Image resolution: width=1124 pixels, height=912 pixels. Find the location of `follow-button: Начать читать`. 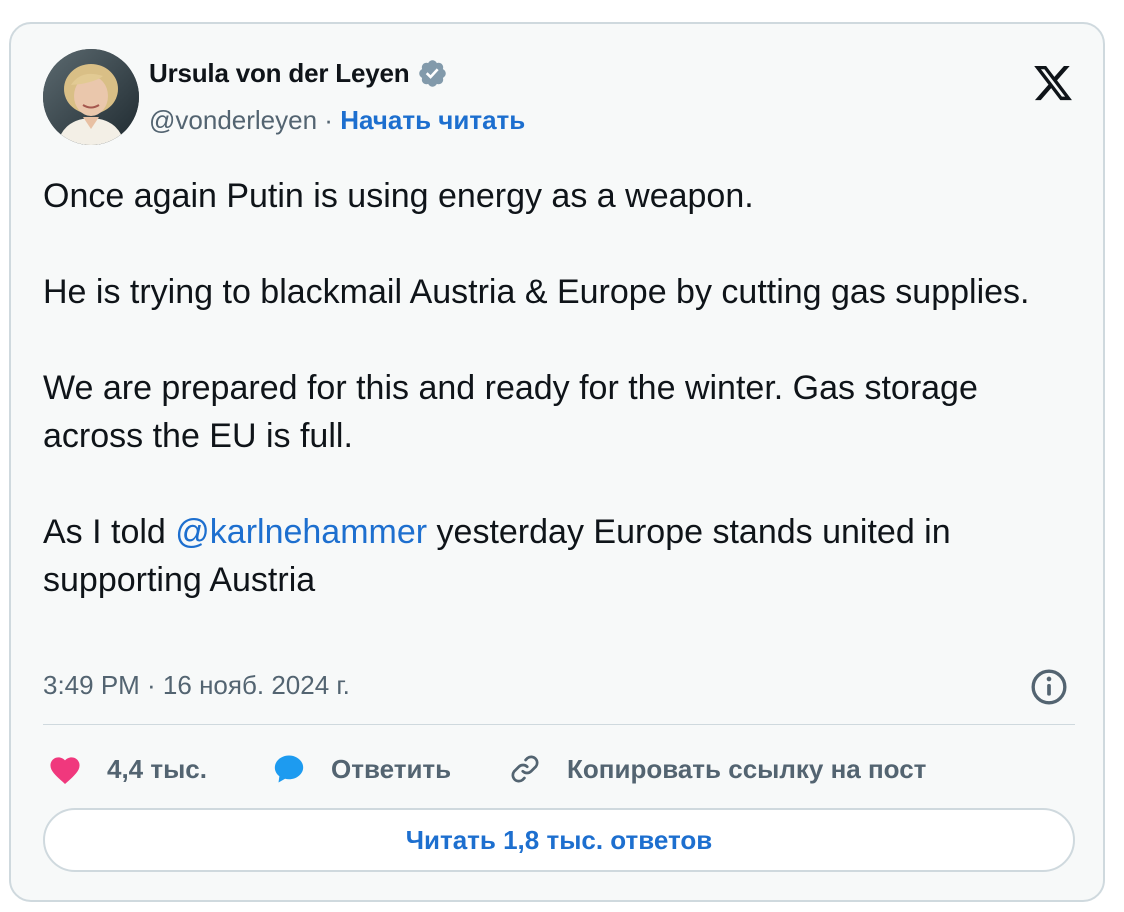

follow-button: Начать читать is located at coordinates (432, 120).